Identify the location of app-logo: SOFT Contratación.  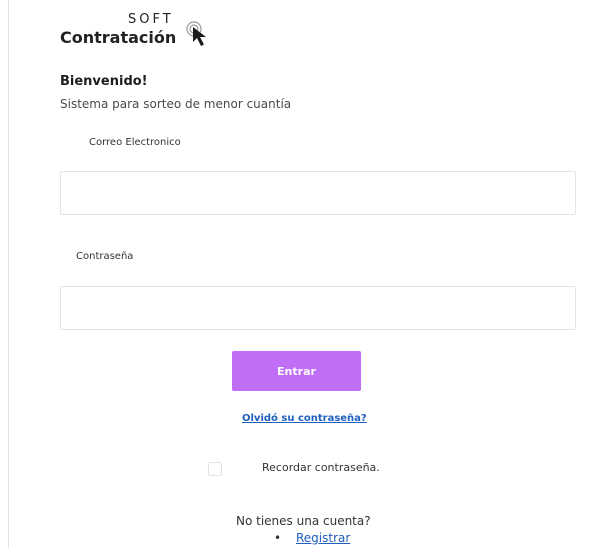
(145, 32).